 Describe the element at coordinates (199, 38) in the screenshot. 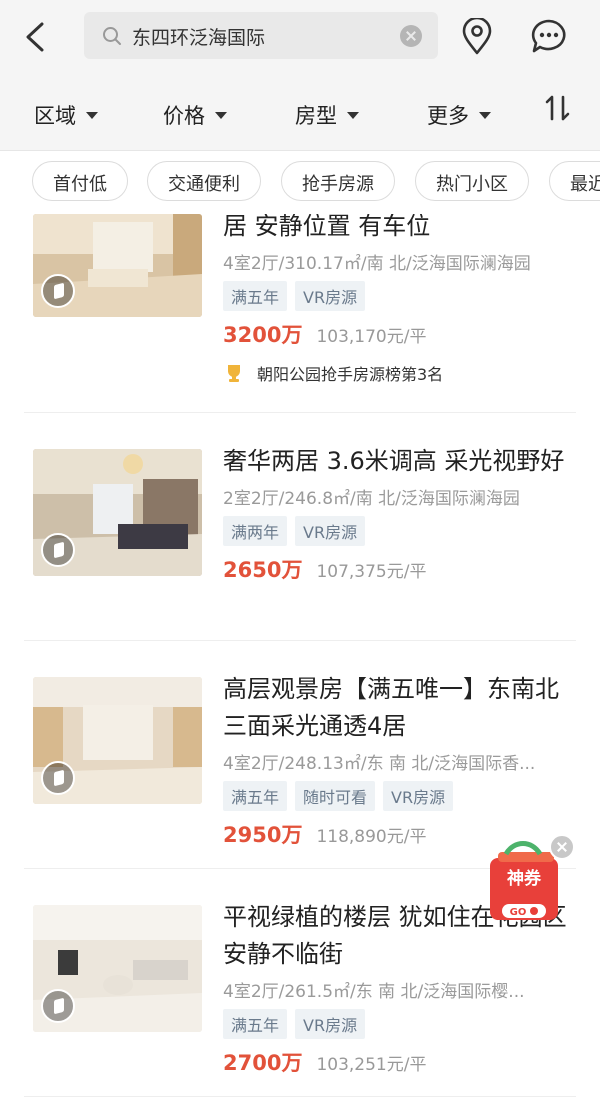

I see `search-query-text: 东四环泛海国际` at that location.